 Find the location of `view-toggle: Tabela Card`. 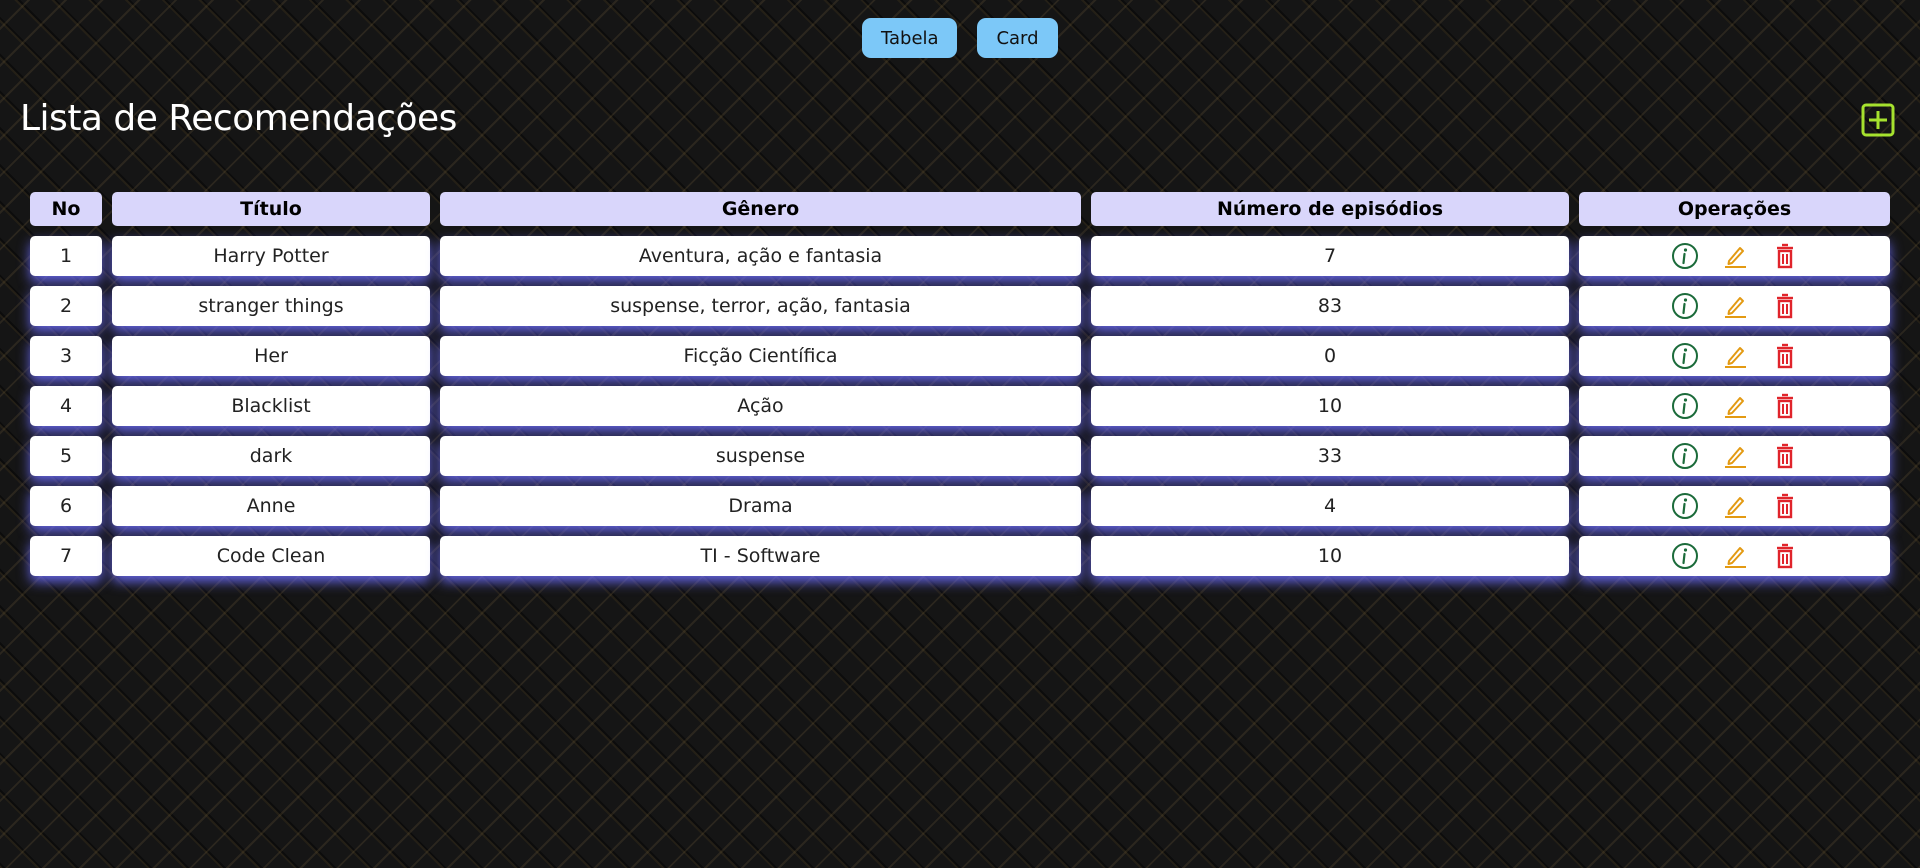

view-toggle: Tabela Card is located at coordinates (960, 38).